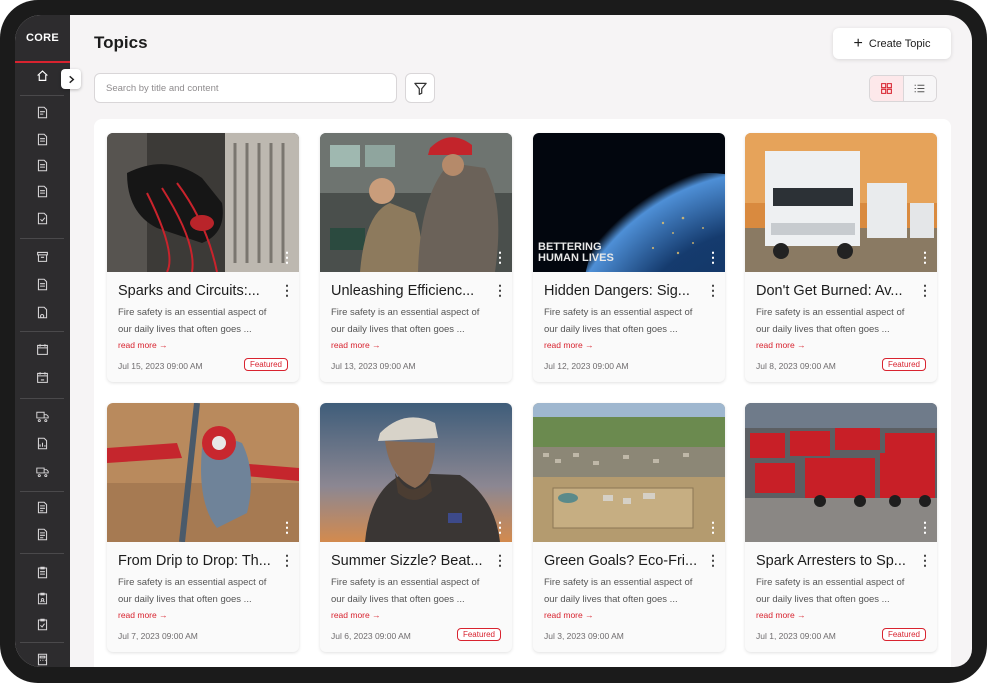 Image resolution: width=987 pixels, height=683 pixels. Describe the element at coordinates (42, 624) in the screenshot. I see `clipboard-check-icon` at that location.